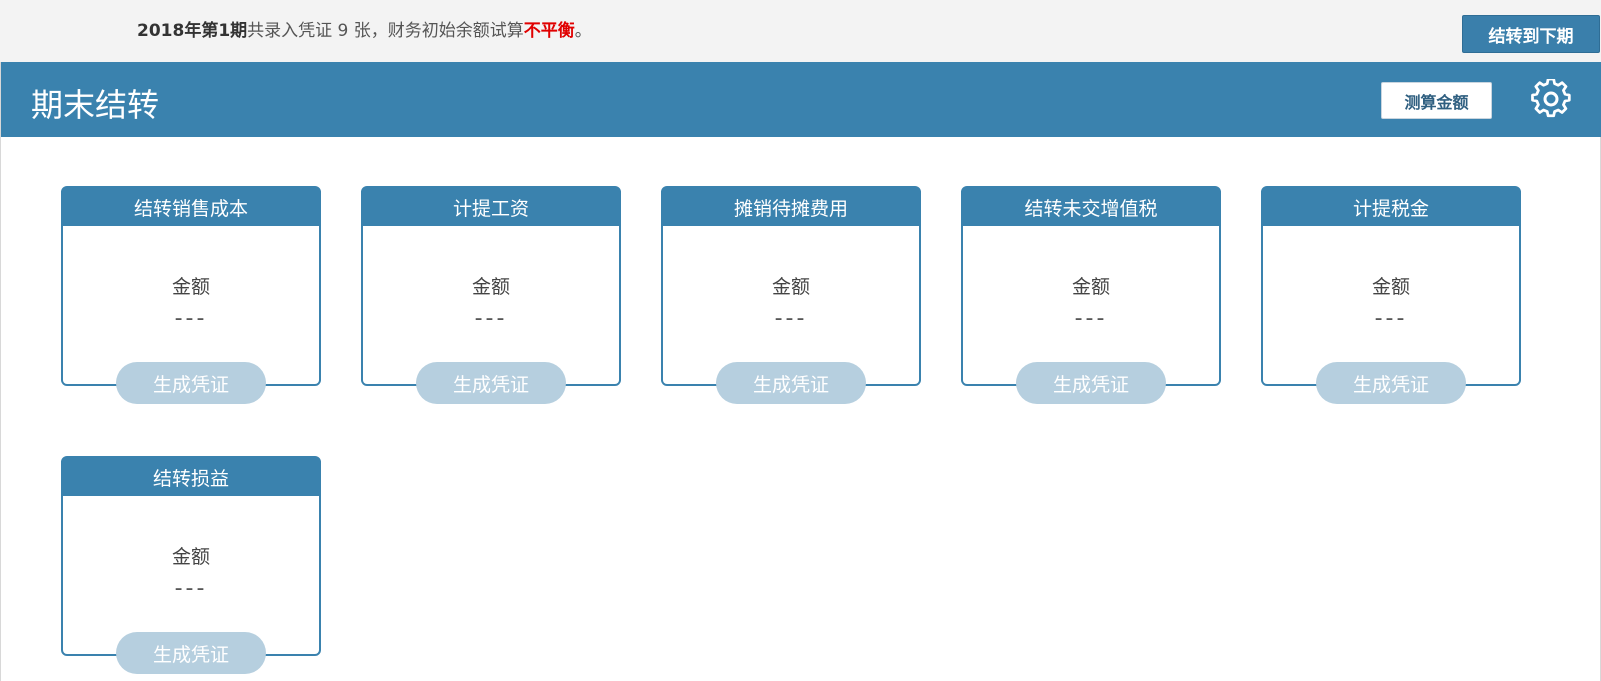 This screenshot has height=681, width=1601. What do you see at coordinates (1551, 98) in the screenshot?
I see `gear-icon` at bounding box center [1551, 98].